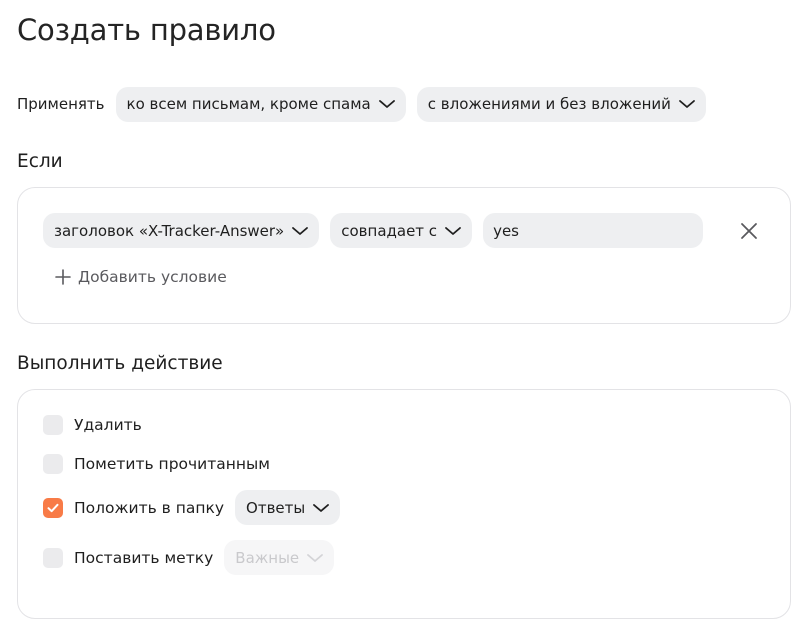  I want to click on action-delete: Удалить, so click(92, 425).